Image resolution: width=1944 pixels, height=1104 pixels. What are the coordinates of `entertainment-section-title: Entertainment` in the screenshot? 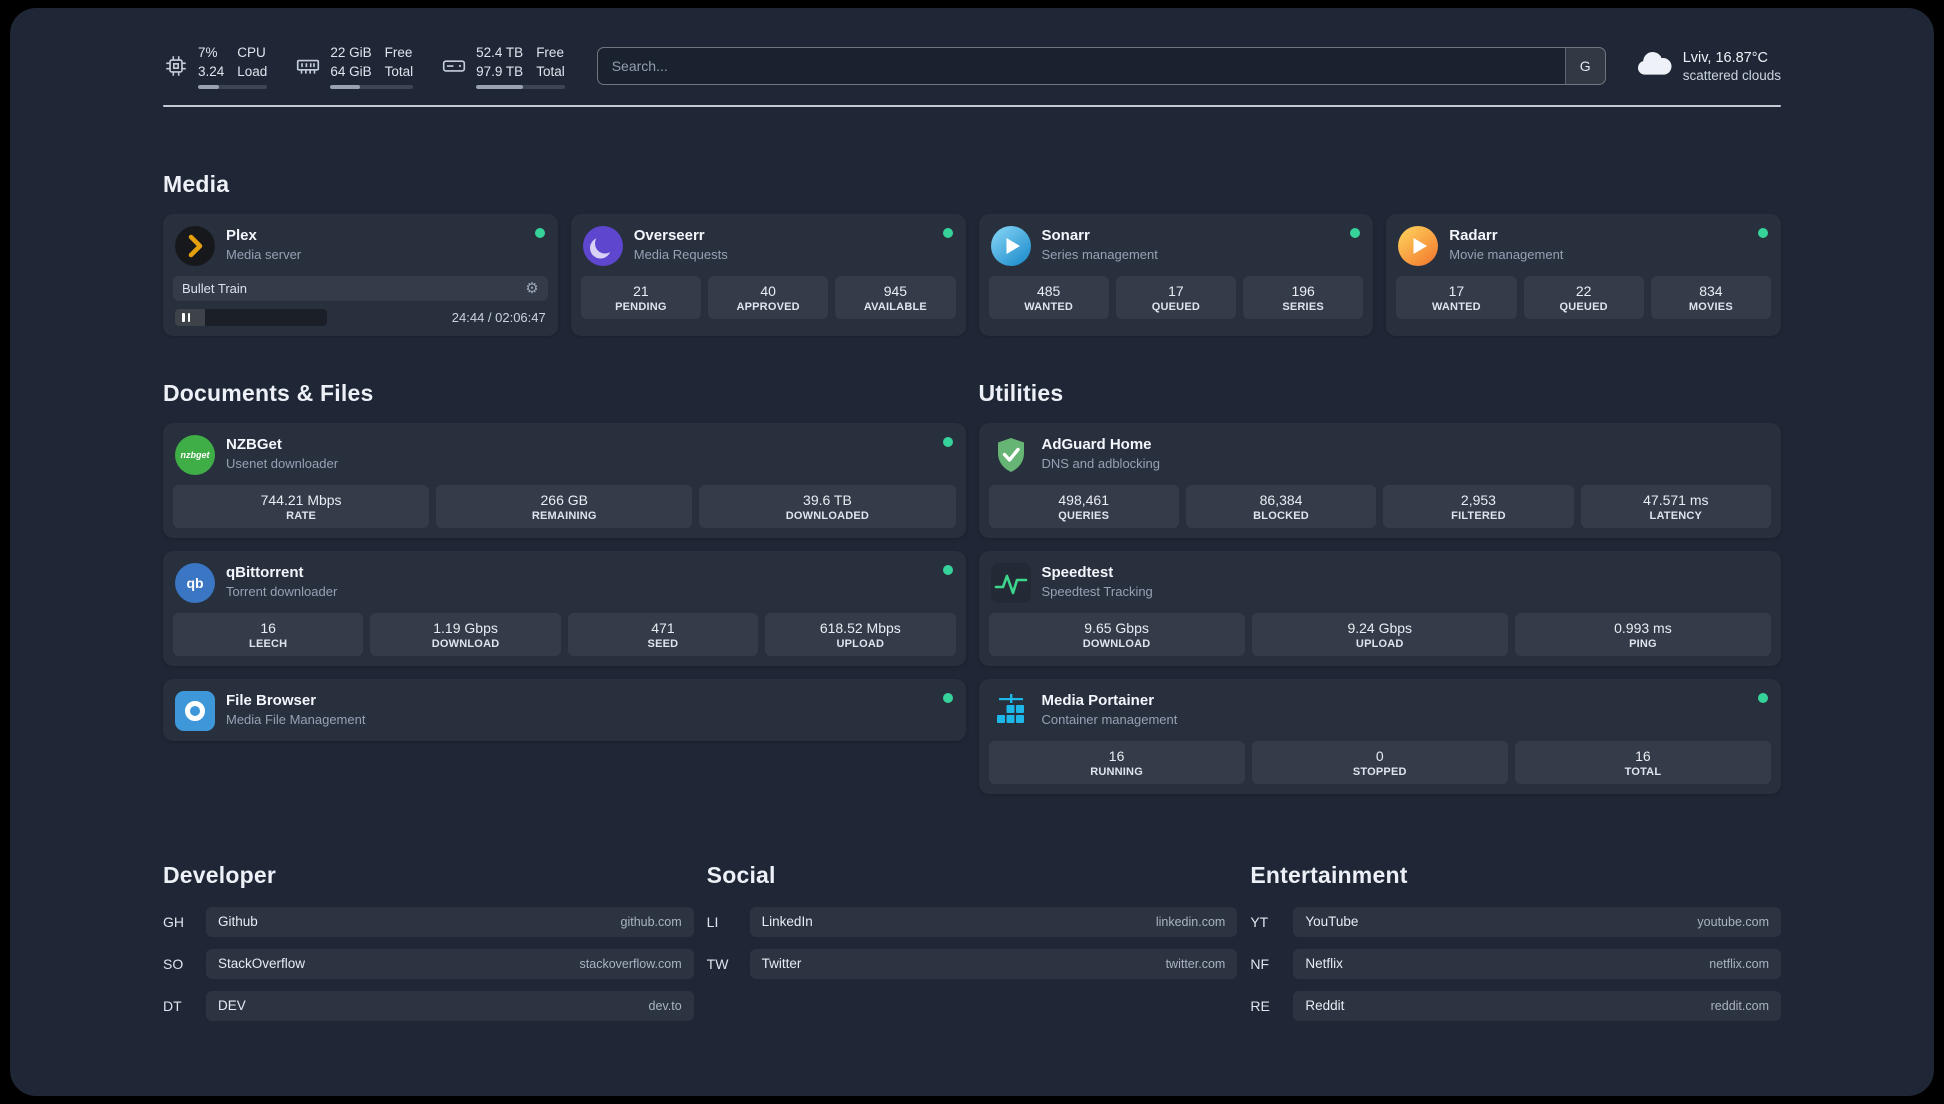 It's located at (1329, 874).